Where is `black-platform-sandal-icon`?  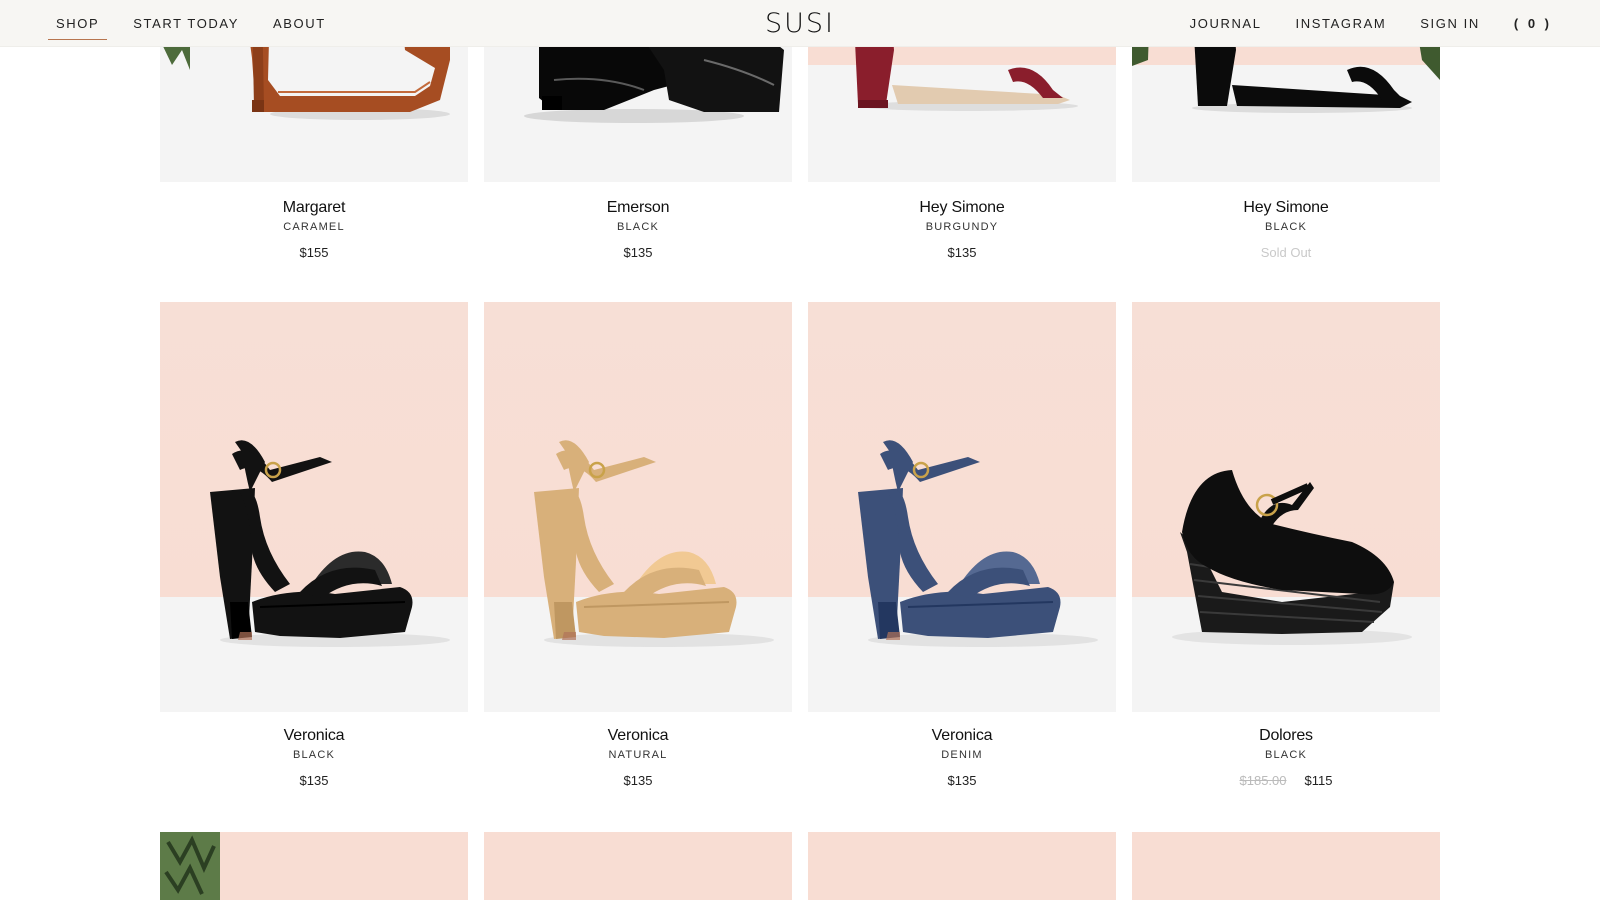
black-platform-sandal-icon is located at coordinates (330, 543).